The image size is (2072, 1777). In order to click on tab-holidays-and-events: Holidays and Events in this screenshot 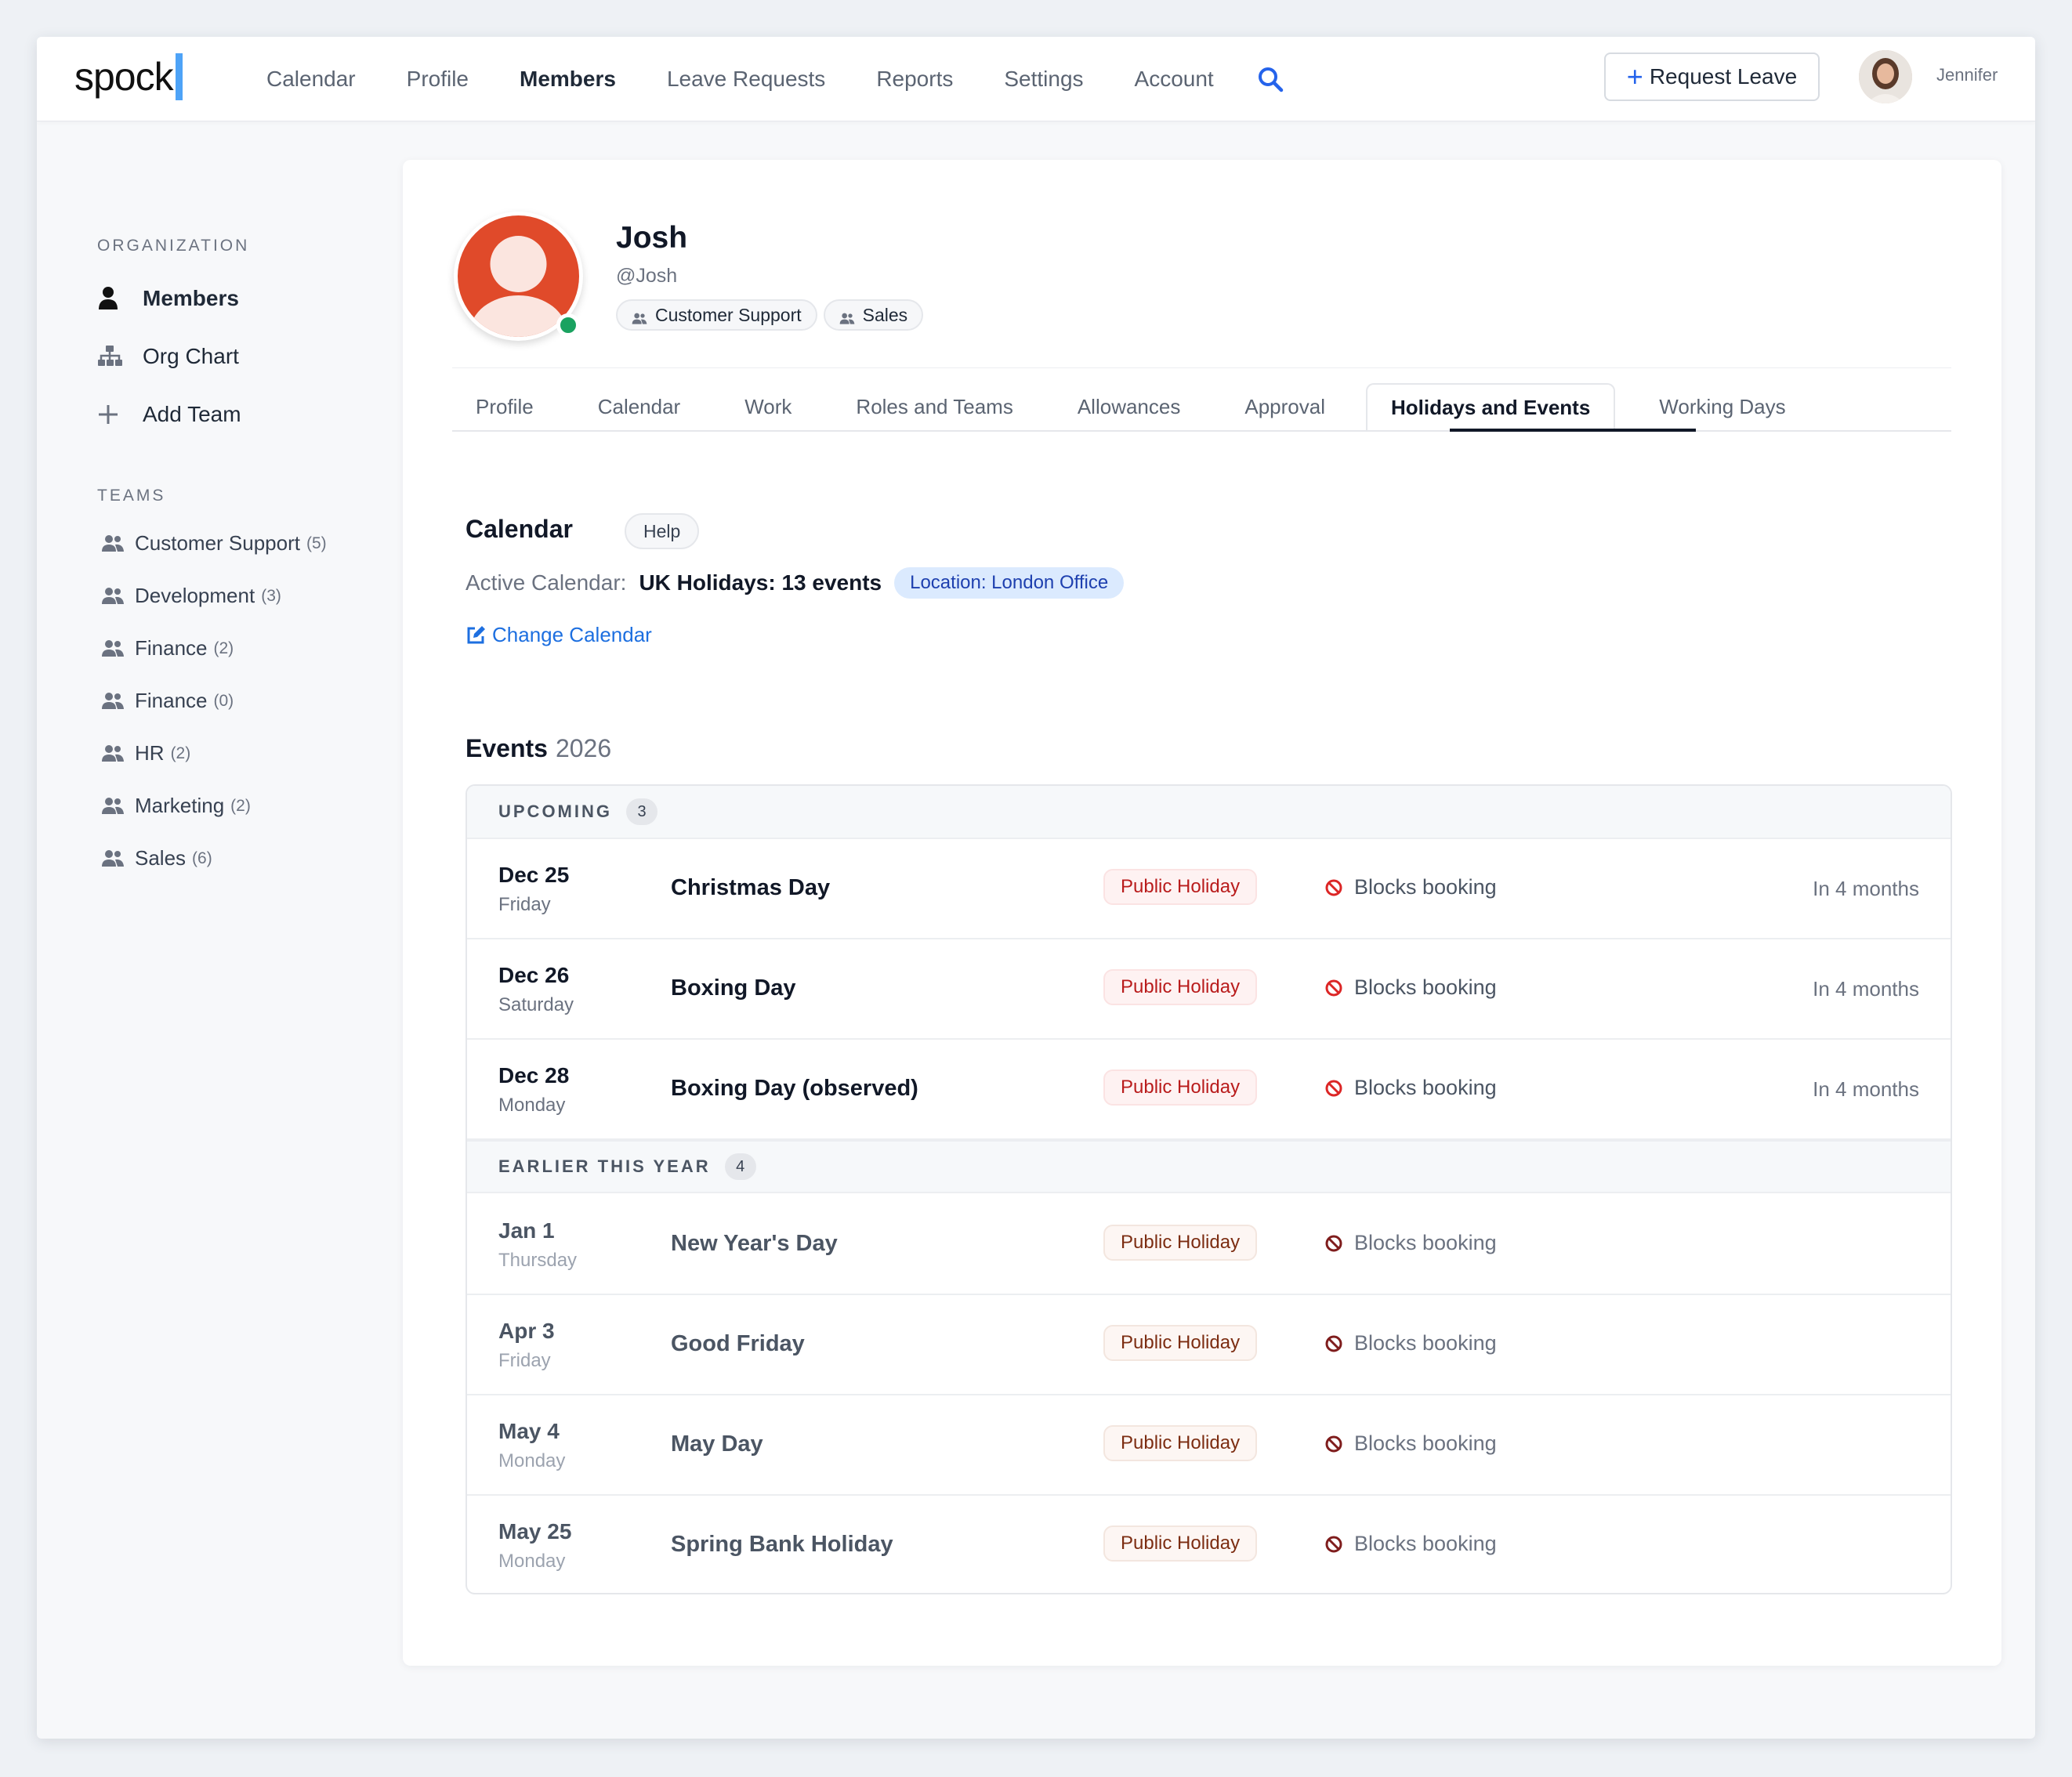, I will do `click(1490, 407)`.